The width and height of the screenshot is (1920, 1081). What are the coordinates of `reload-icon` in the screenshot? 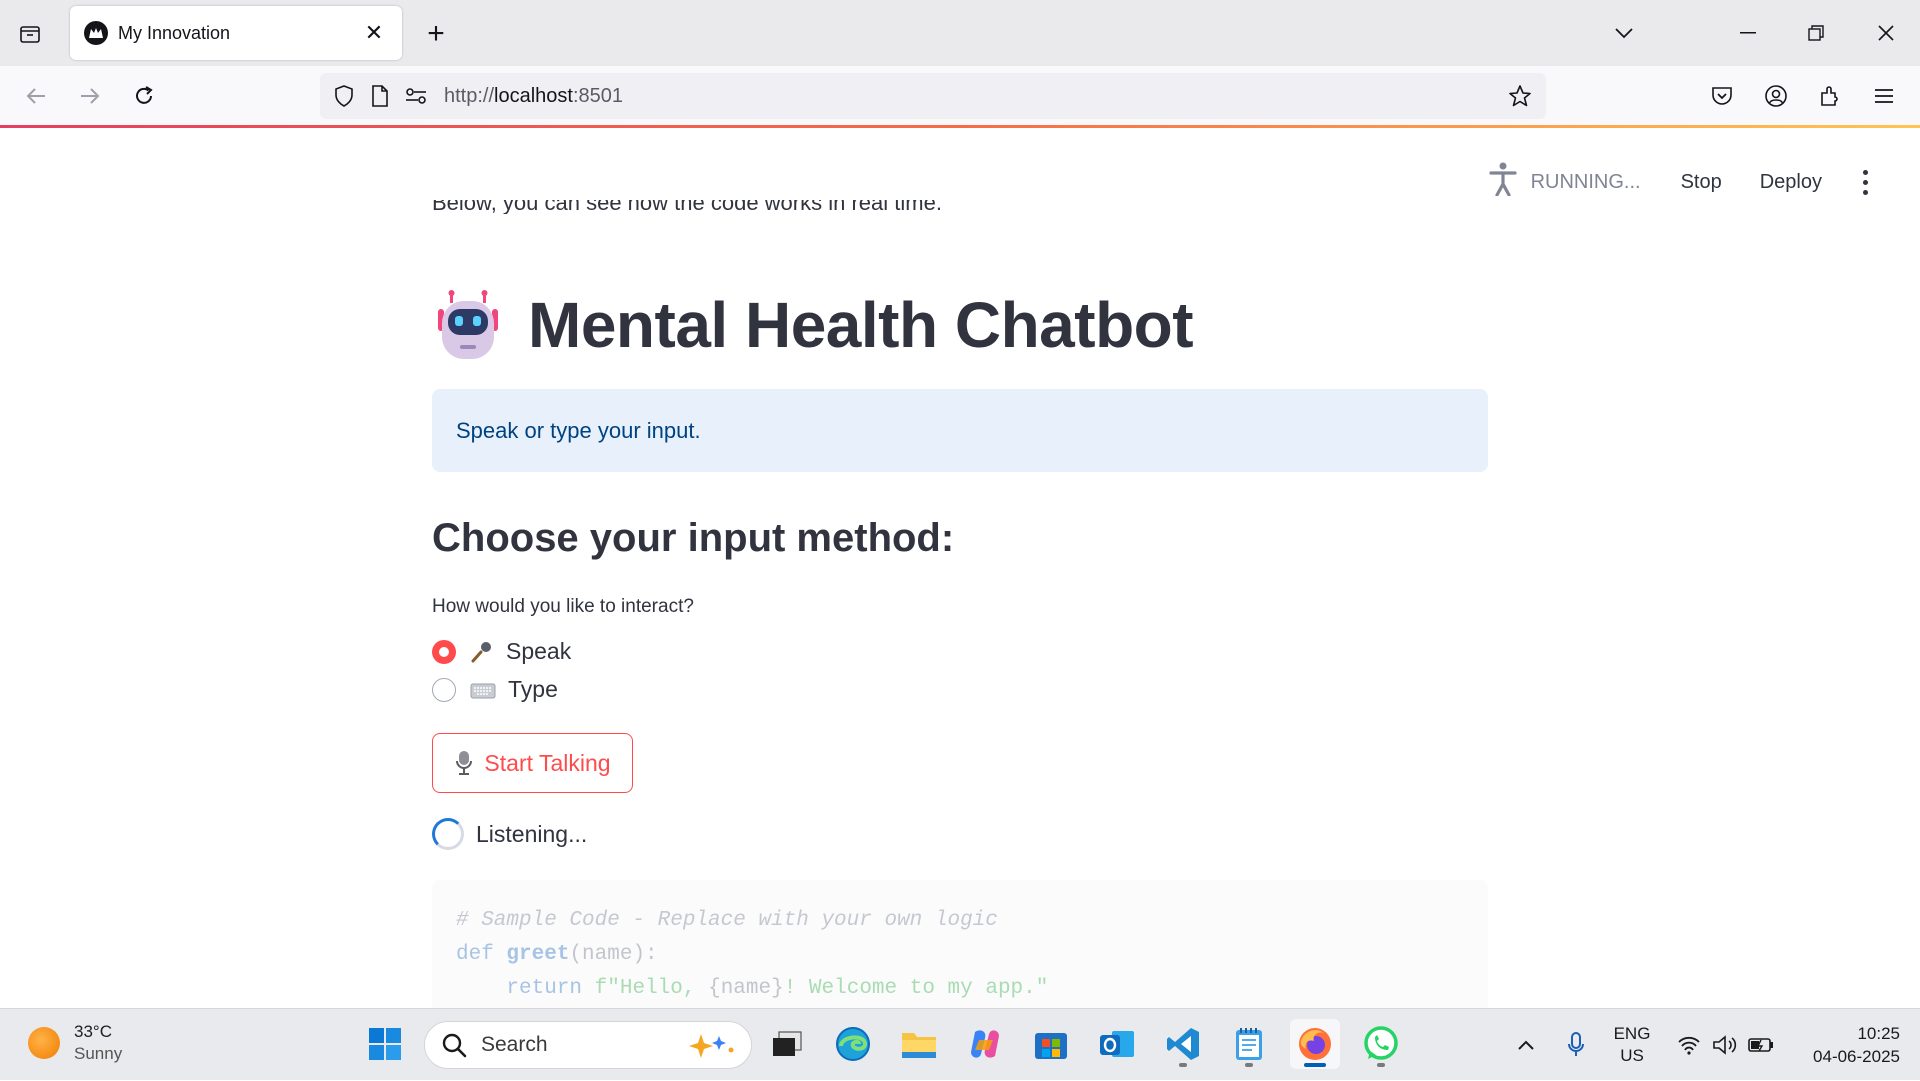 It's located at (144, 96).